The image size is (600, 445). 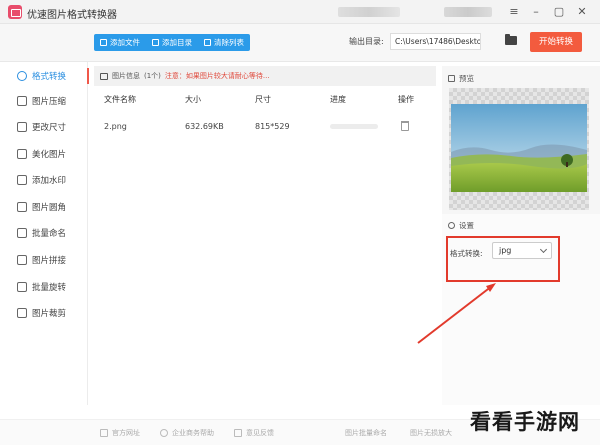 What do you see at coordinates (126, 433) in the screenshot?
I see `footer-label: 官方网址` at bounding box center [126, 433].